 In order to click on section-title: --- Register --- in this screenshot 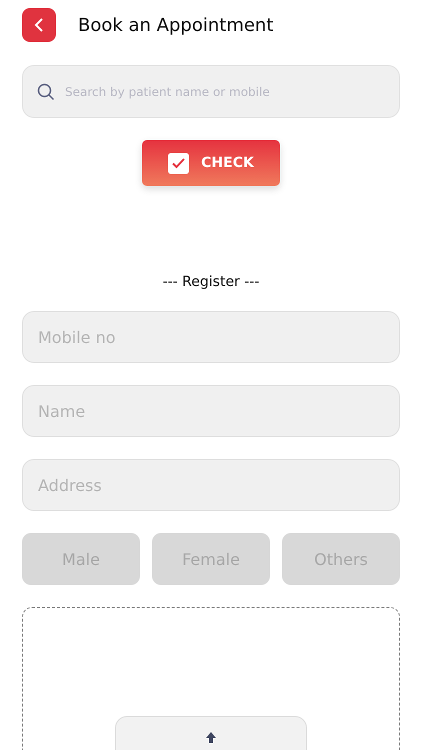, I will do `click(211, 282)`.